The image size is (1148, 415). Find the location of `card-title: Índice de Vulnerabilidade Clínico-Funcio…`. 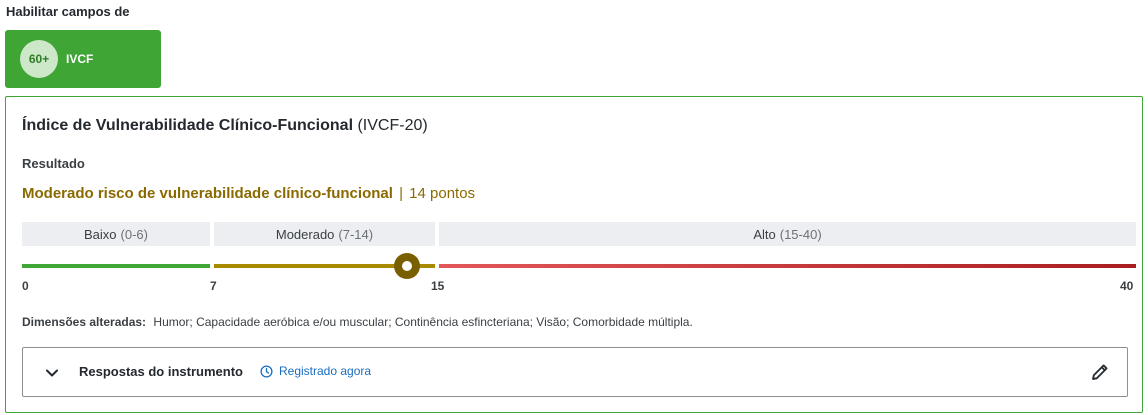

card-title: Índice de Vulnerabilidade Clínico-Funcio… is located at coordinates (225, 126).